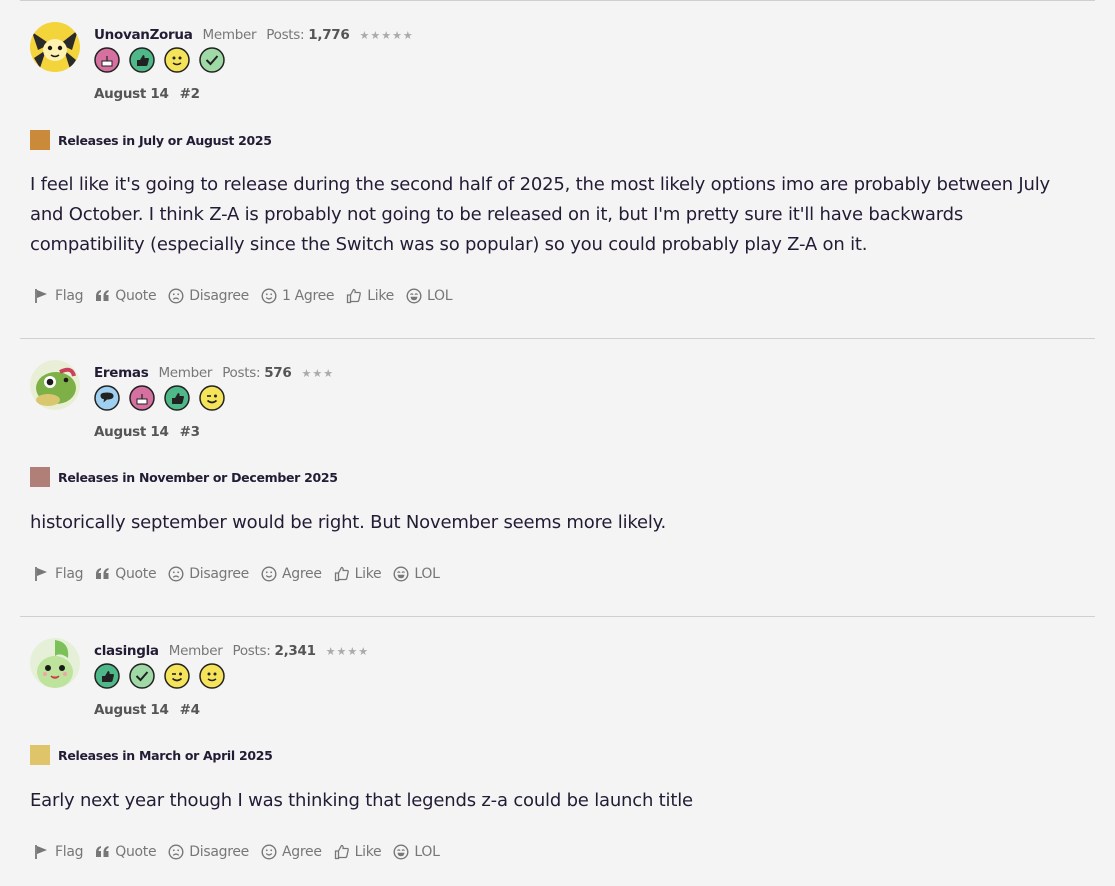 Image resolution: width=1115 pixels, height=886 pixels. What do you see at coordinates (286, 296) in the screenshot?
I see `agree-count: 1` at bounding box center [286, 296].